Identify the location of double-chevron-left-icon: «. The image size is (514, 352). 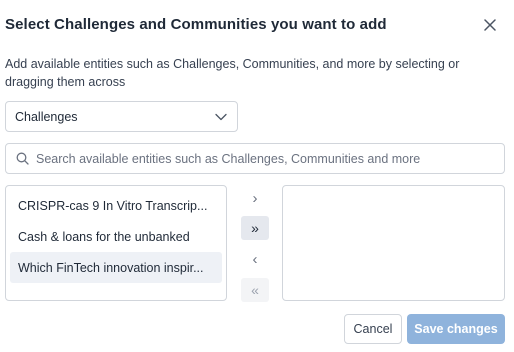
(255, 290).